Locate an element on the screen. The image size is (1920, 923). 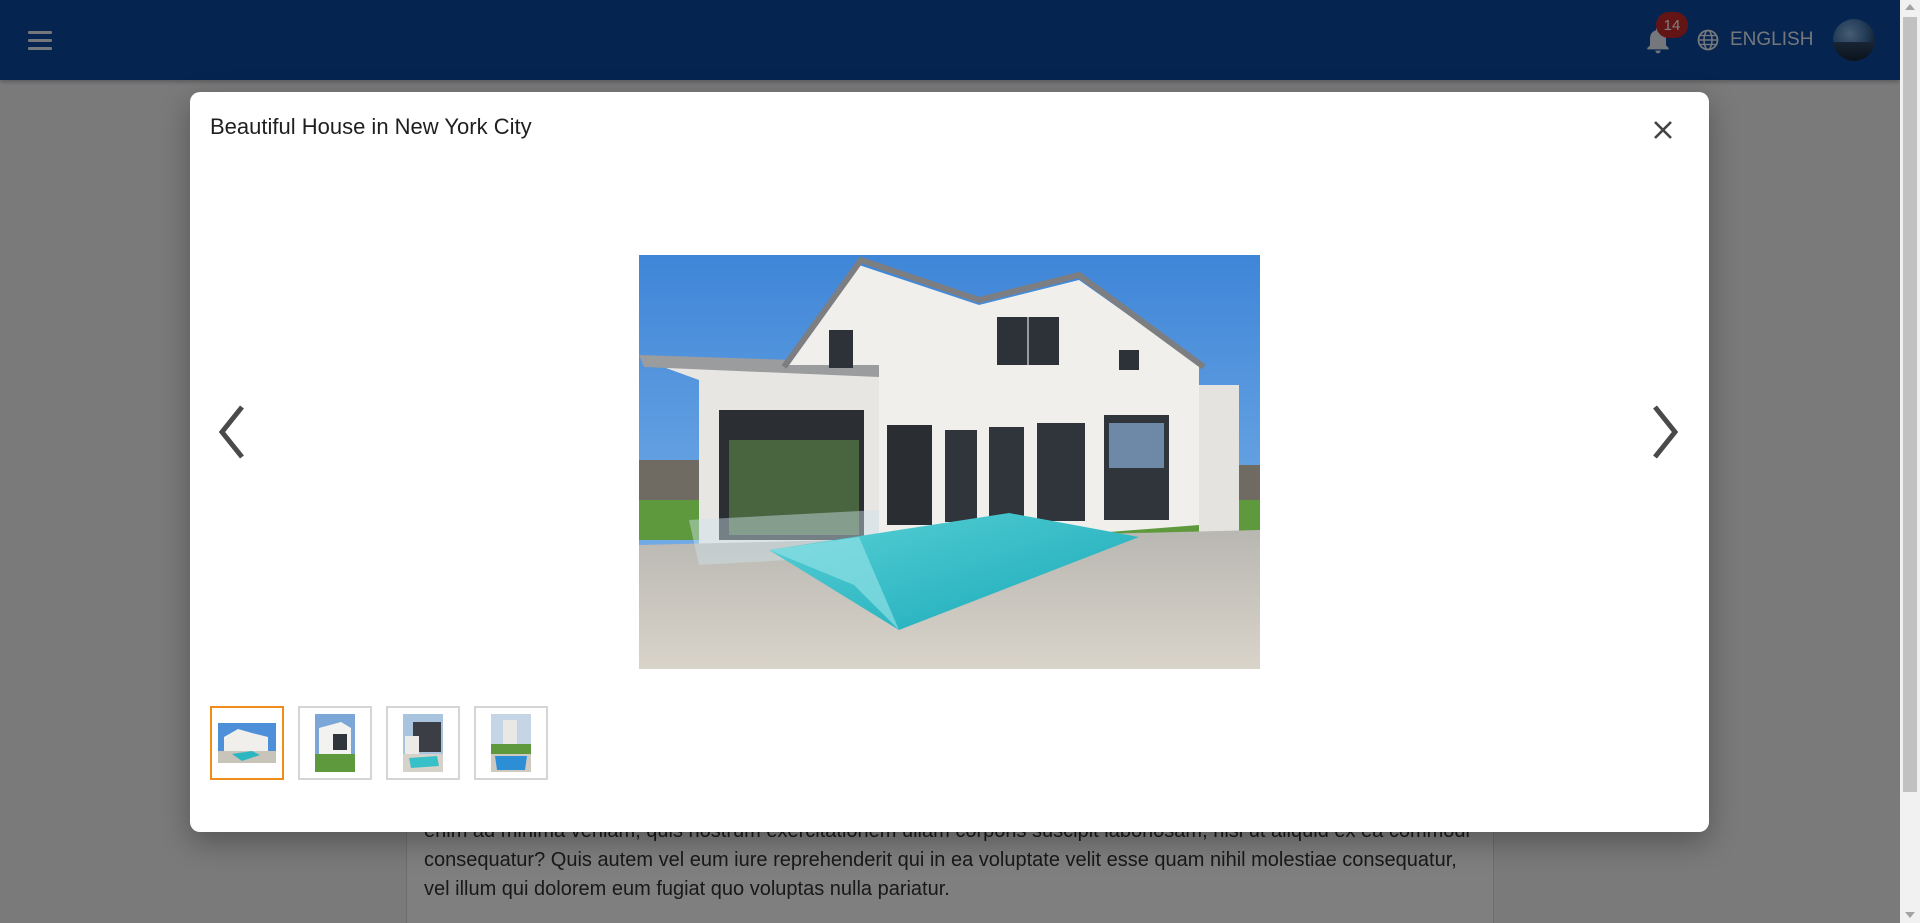
scroll-up-arrow-icon is located at coordinates (1910, 7).